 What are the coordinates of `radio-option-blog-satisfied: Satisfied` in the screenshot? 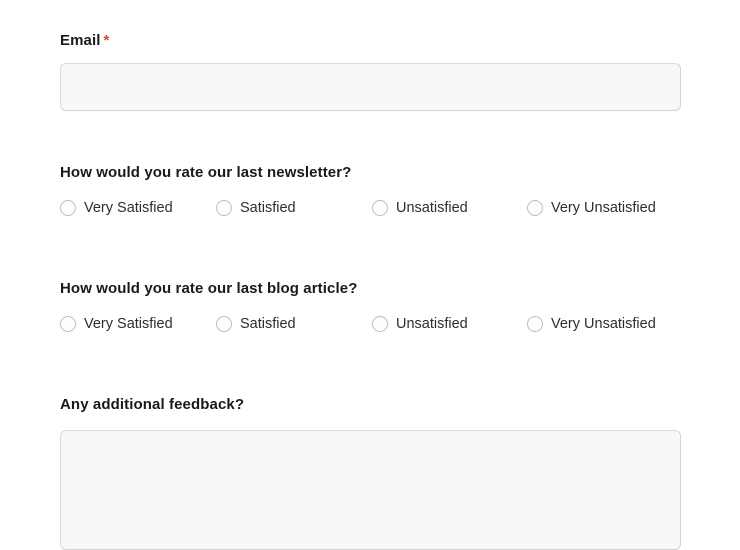 It's located at (256, 324).